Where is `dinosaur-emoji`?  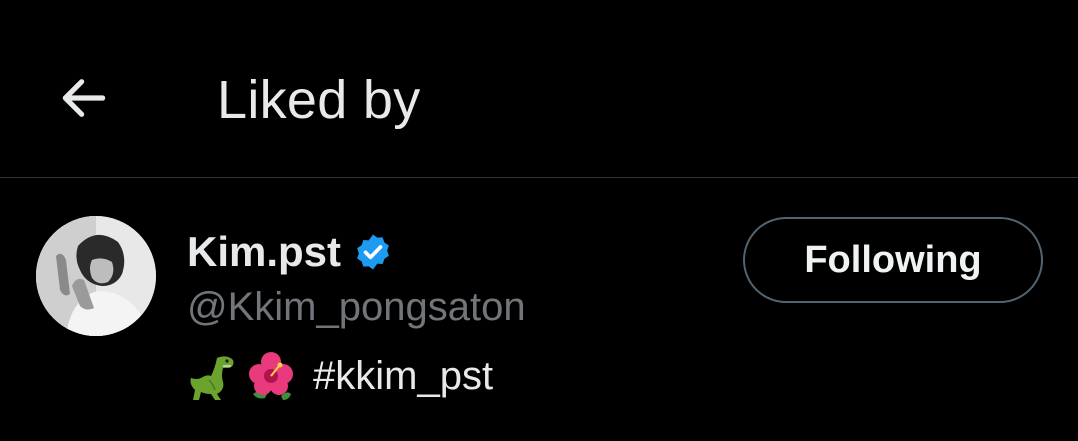 dinosaur-emoji is located at coordinates (212, 378).